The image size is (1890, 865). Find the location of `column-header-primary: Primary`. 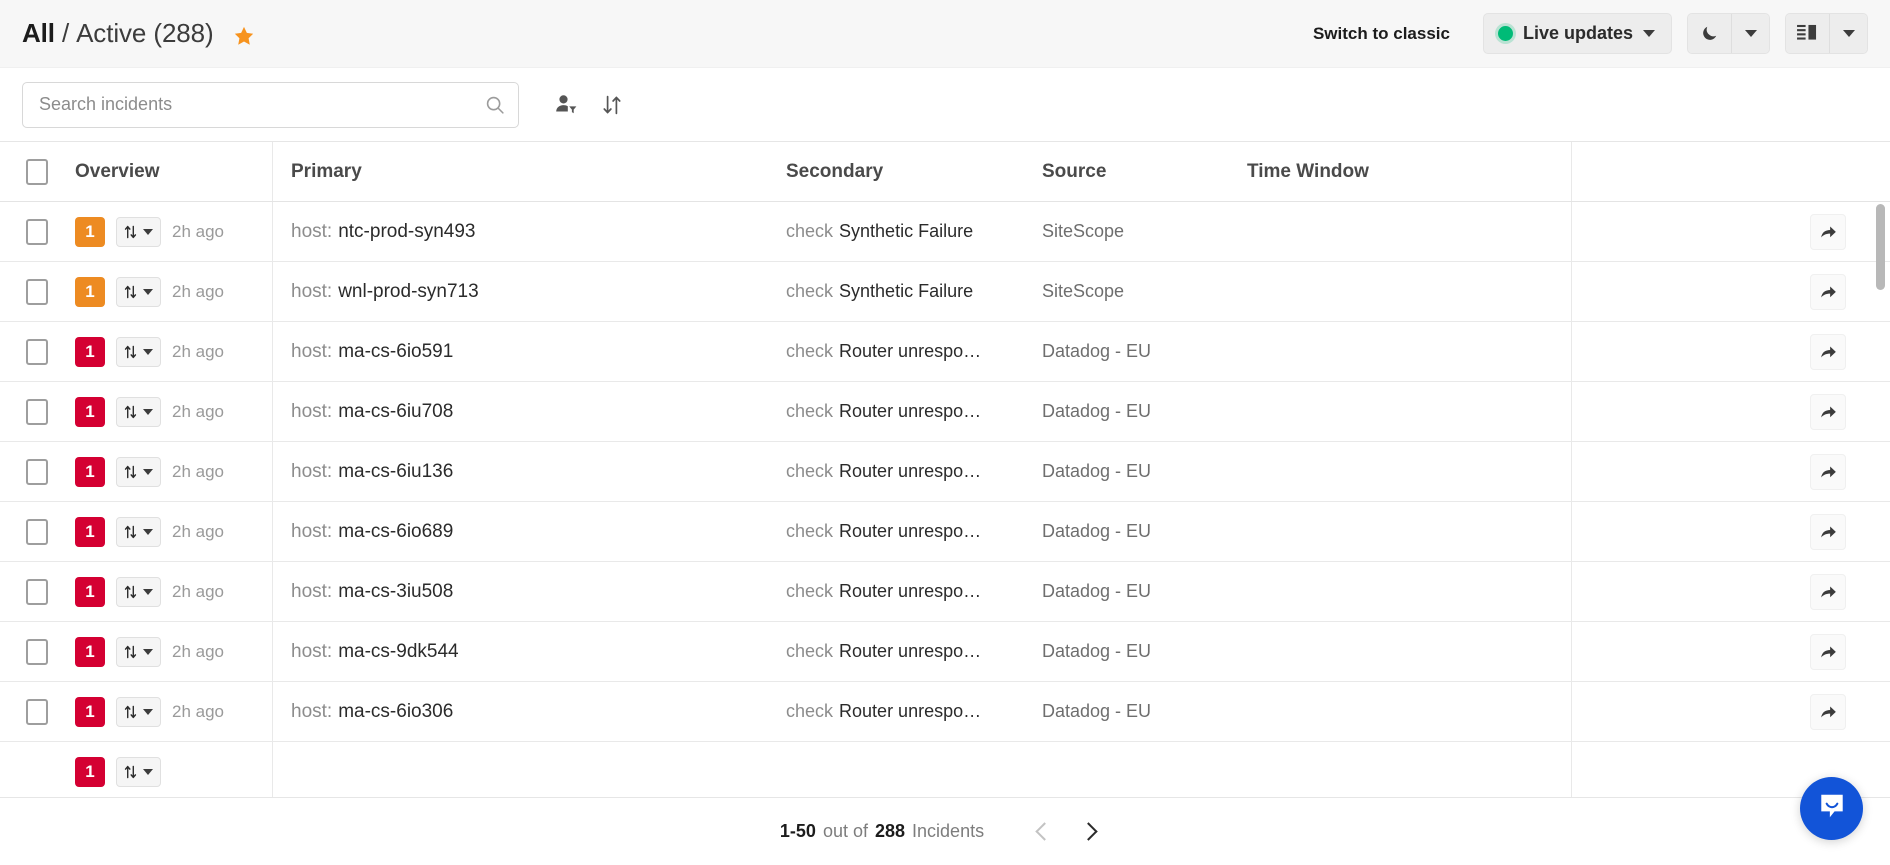

column-header-primary: Primary is located at coordinates (529, 171).